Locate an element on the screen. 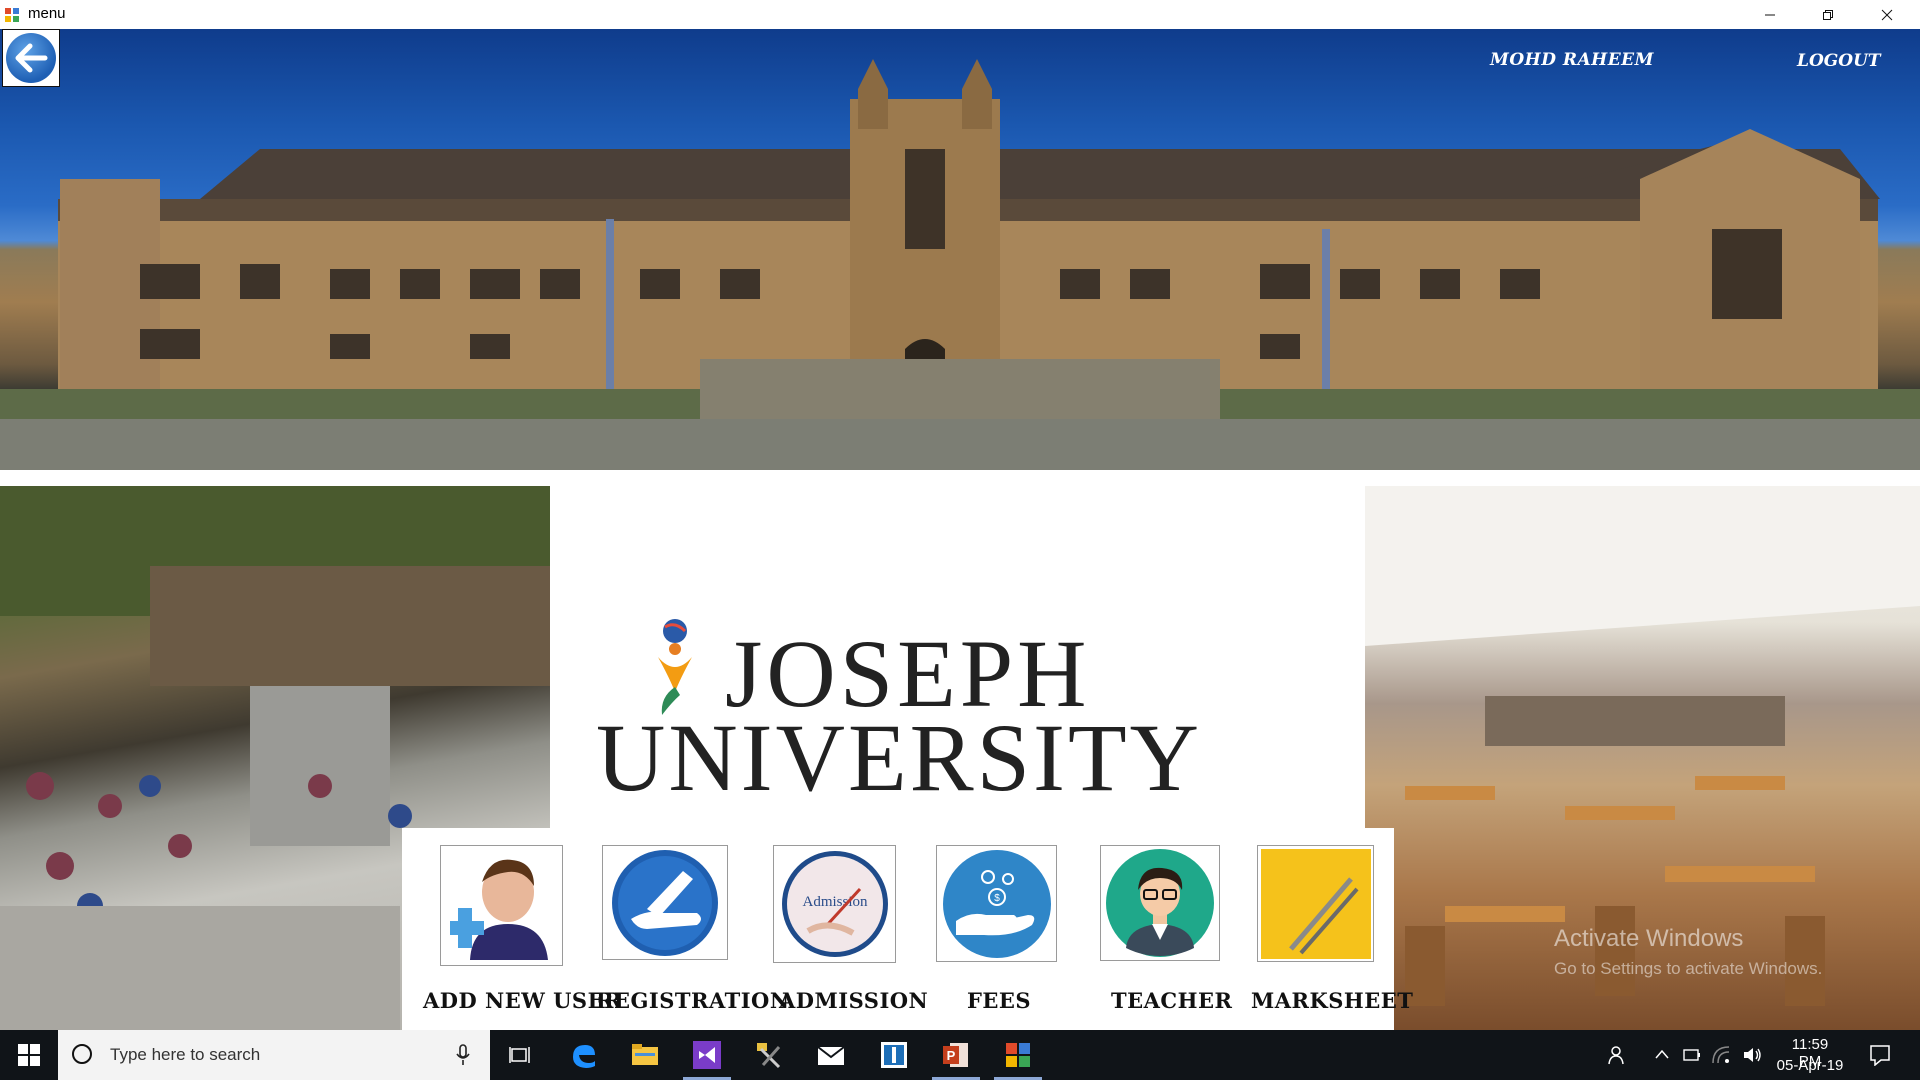 The height and width of the screenshot is (1080, 1920). minimize-icon is located at coordinates (1770, 14).